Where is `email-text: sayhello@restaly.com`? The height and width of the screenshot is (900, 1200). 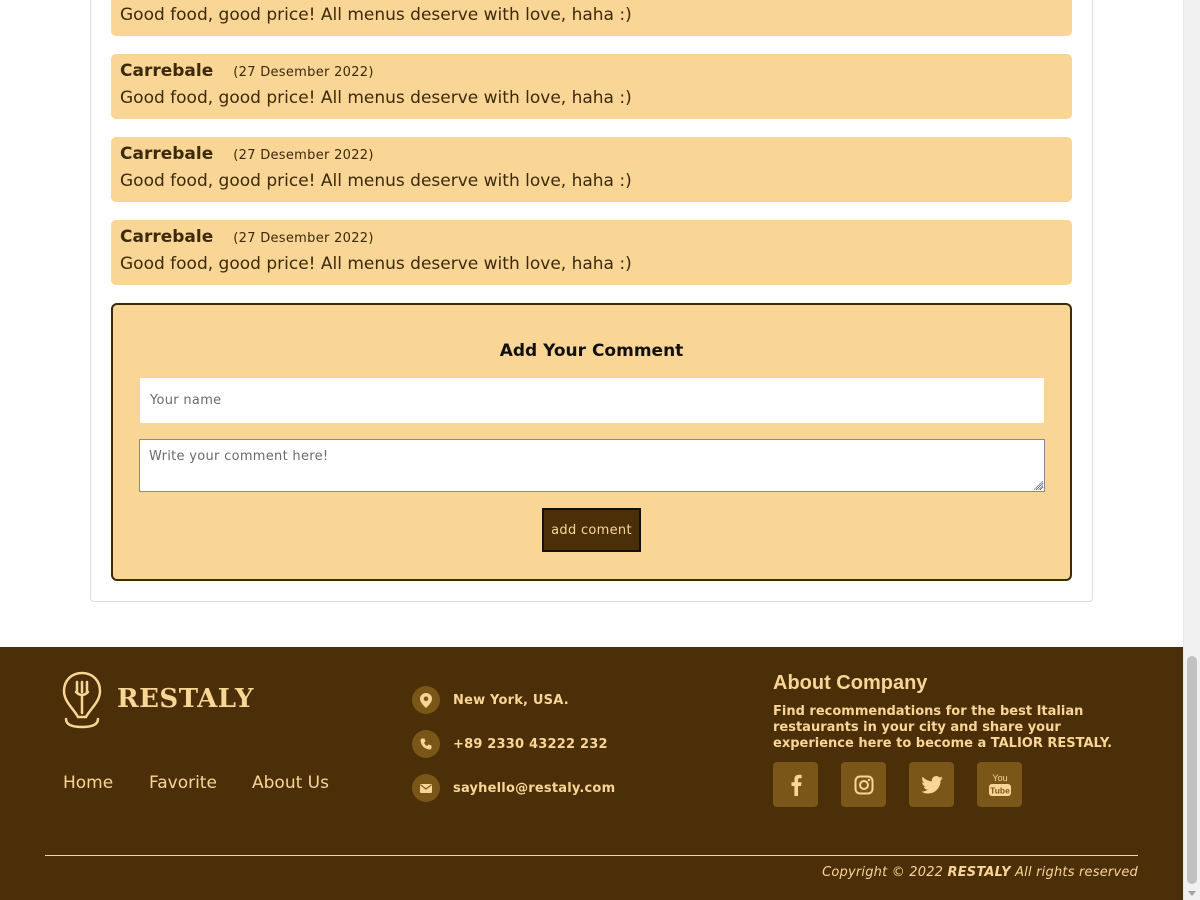 email-text: sayhello@restaly.com is located at coordinates (534, 788).